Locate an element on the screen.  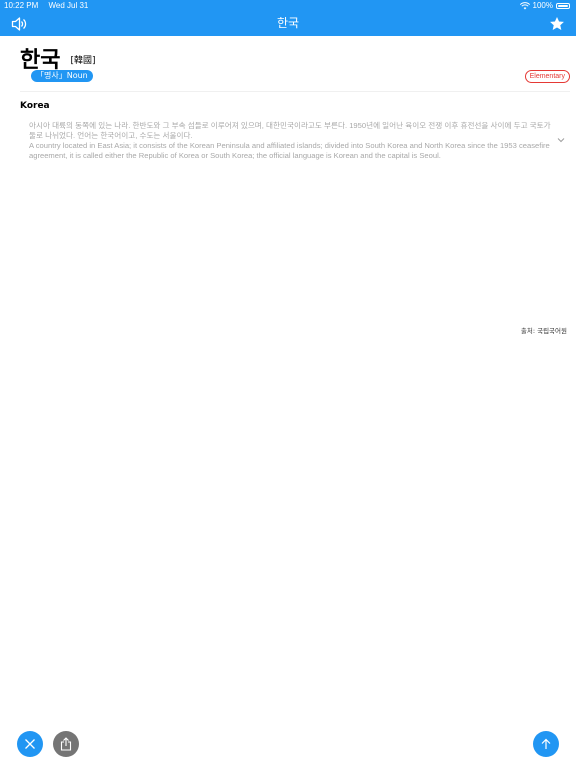
close-icon is located at coordinates (30, 744).